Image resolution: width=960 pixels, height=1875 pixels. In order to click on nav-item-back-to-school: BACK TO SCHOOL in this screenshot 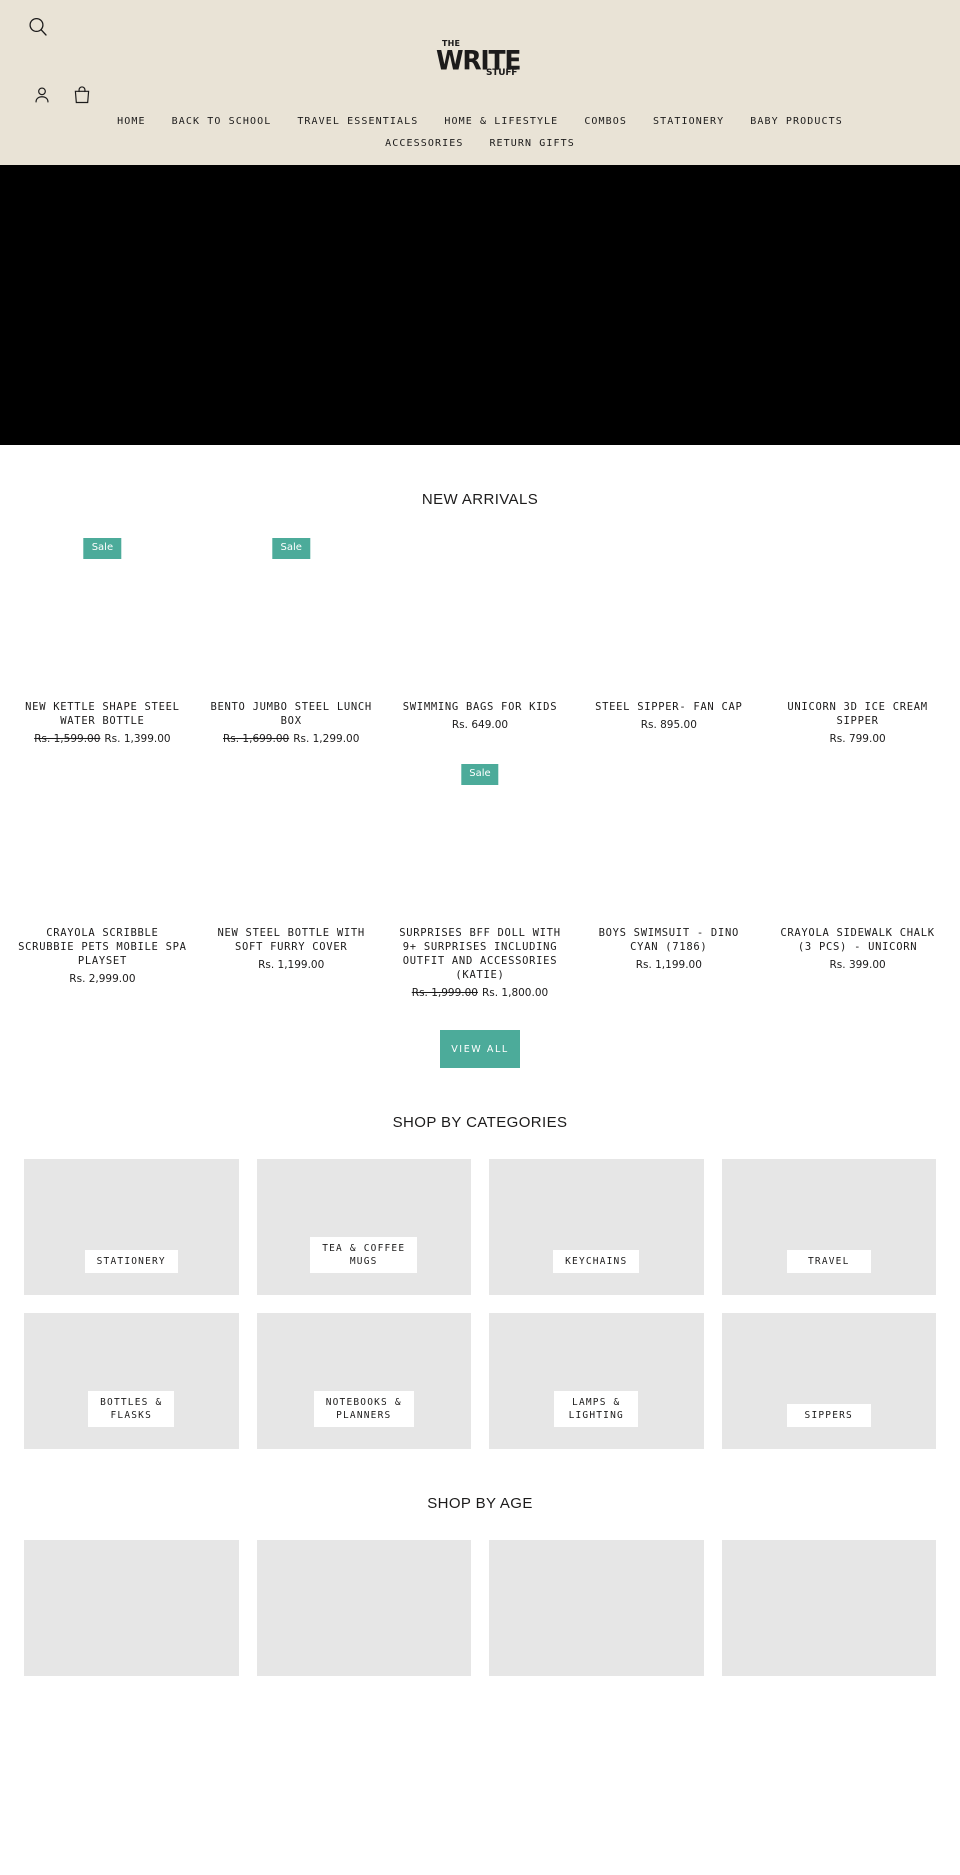, I will do `click(222, 121)`.